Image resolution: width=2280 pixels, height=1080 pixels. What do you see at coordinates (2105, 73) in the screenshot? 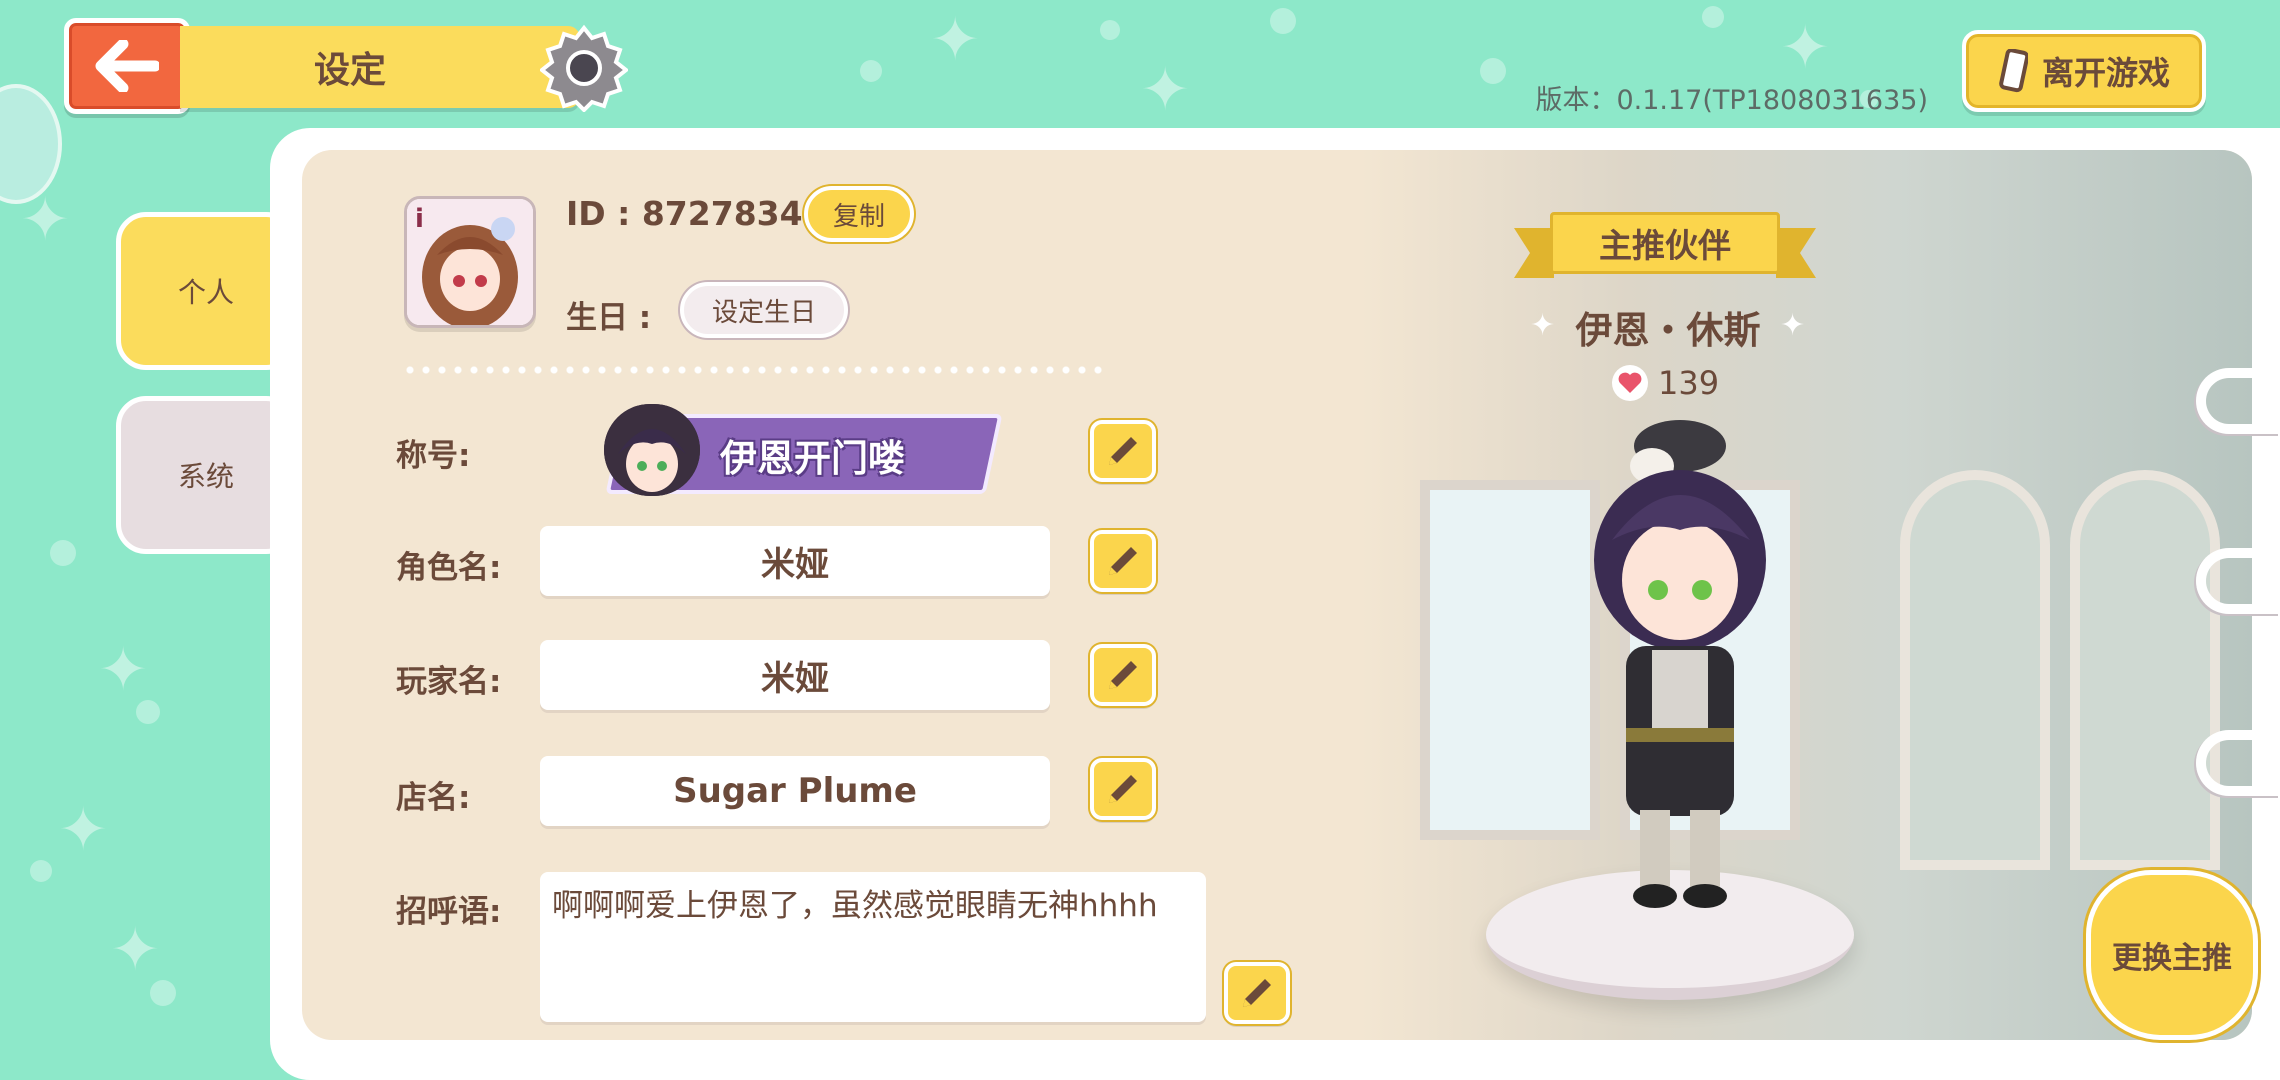
I see `exit-game-label: 离开游戏` at bounding box center [2105, 73].